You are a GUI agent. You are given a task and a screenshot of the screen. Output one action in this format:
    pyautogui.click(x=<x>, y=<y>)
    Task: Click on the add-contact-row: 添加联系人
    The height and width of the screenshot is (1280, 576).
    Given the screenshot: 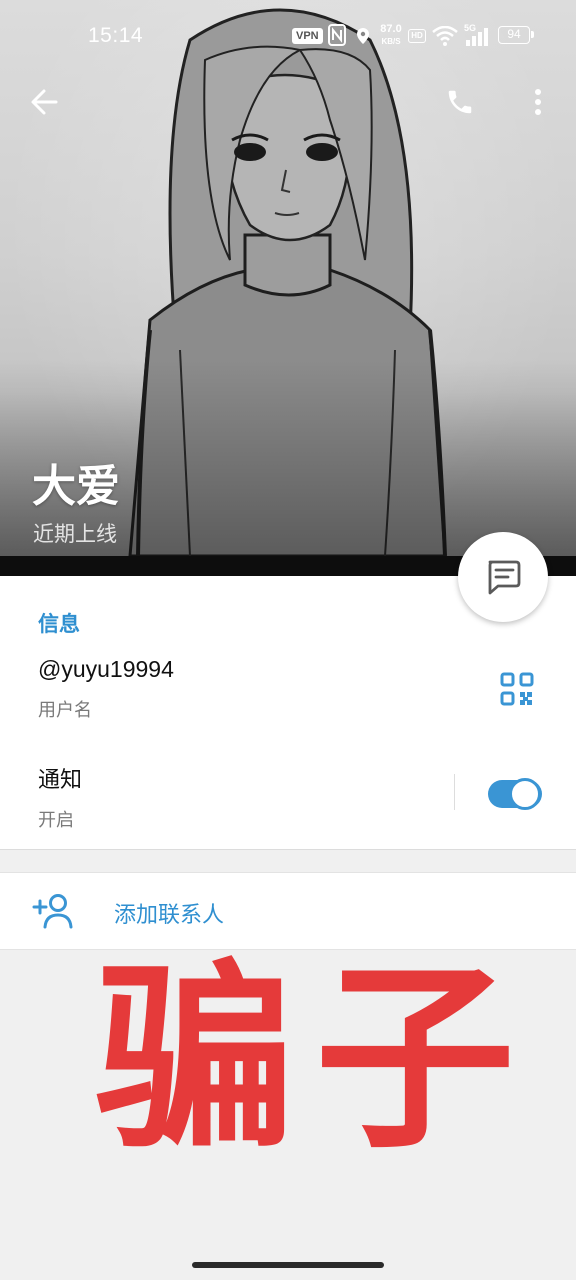 What is the action you would take?
    pyautogui.click(x=288, y=911)
    